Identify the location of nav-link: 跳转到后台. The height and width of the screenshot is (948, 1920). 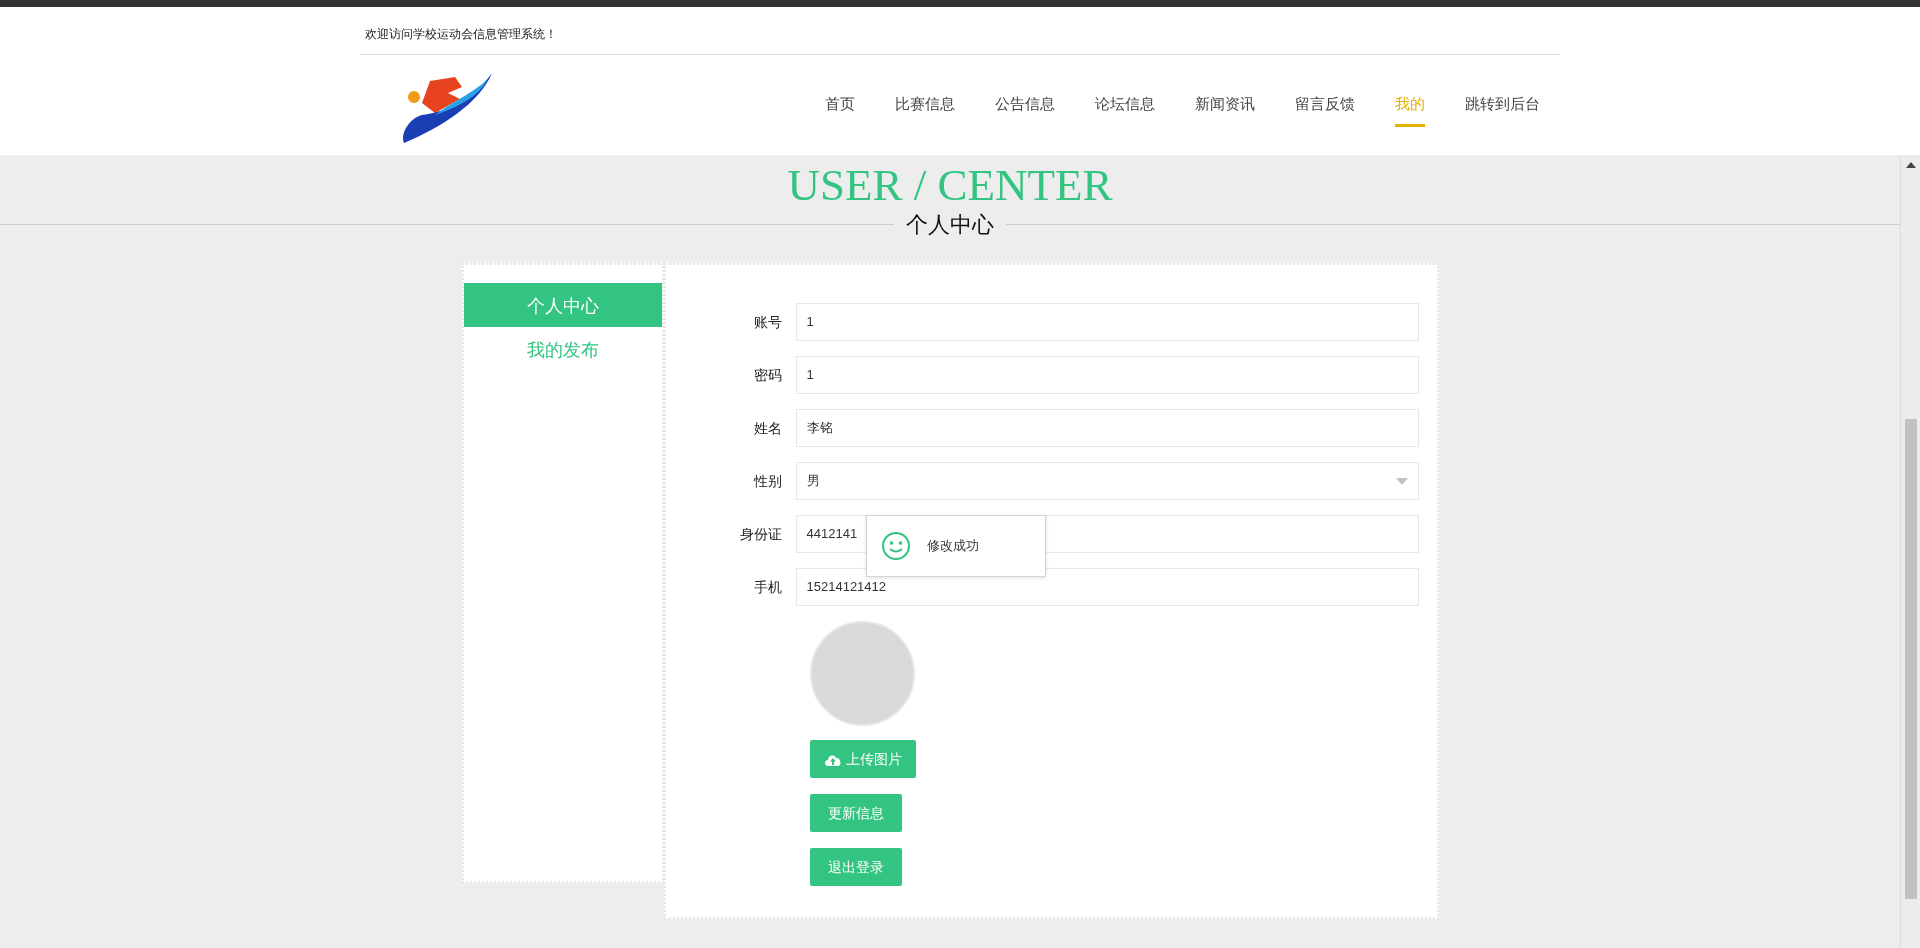
(1502, 110).